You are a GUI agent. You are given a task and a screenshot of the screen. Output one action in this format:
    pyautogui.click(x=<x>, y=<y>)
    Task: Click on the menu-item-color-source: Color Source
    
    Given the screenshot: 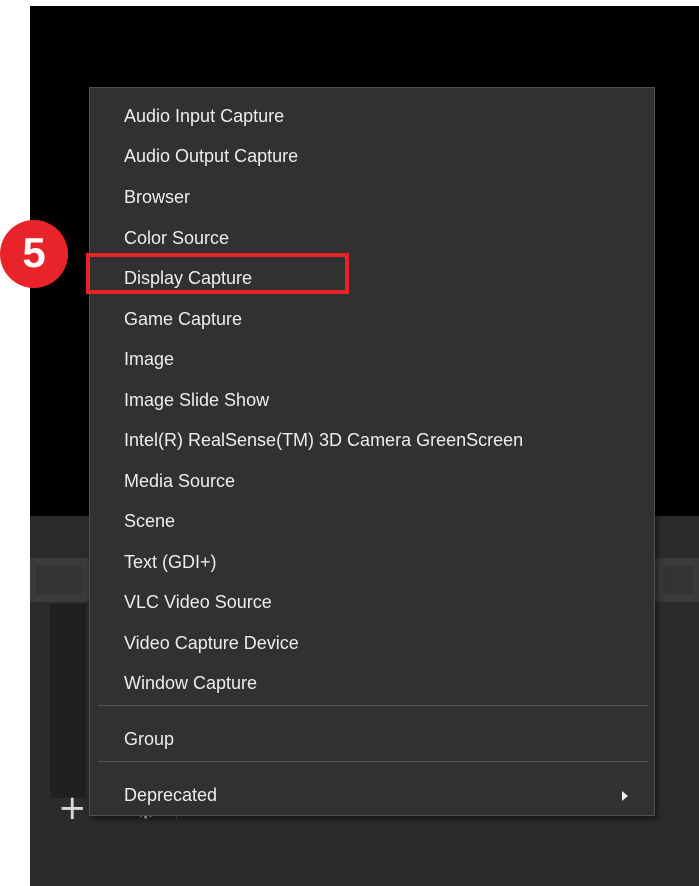 What is the action you would take?
    pyautogui.click(x=372, y=238)
    